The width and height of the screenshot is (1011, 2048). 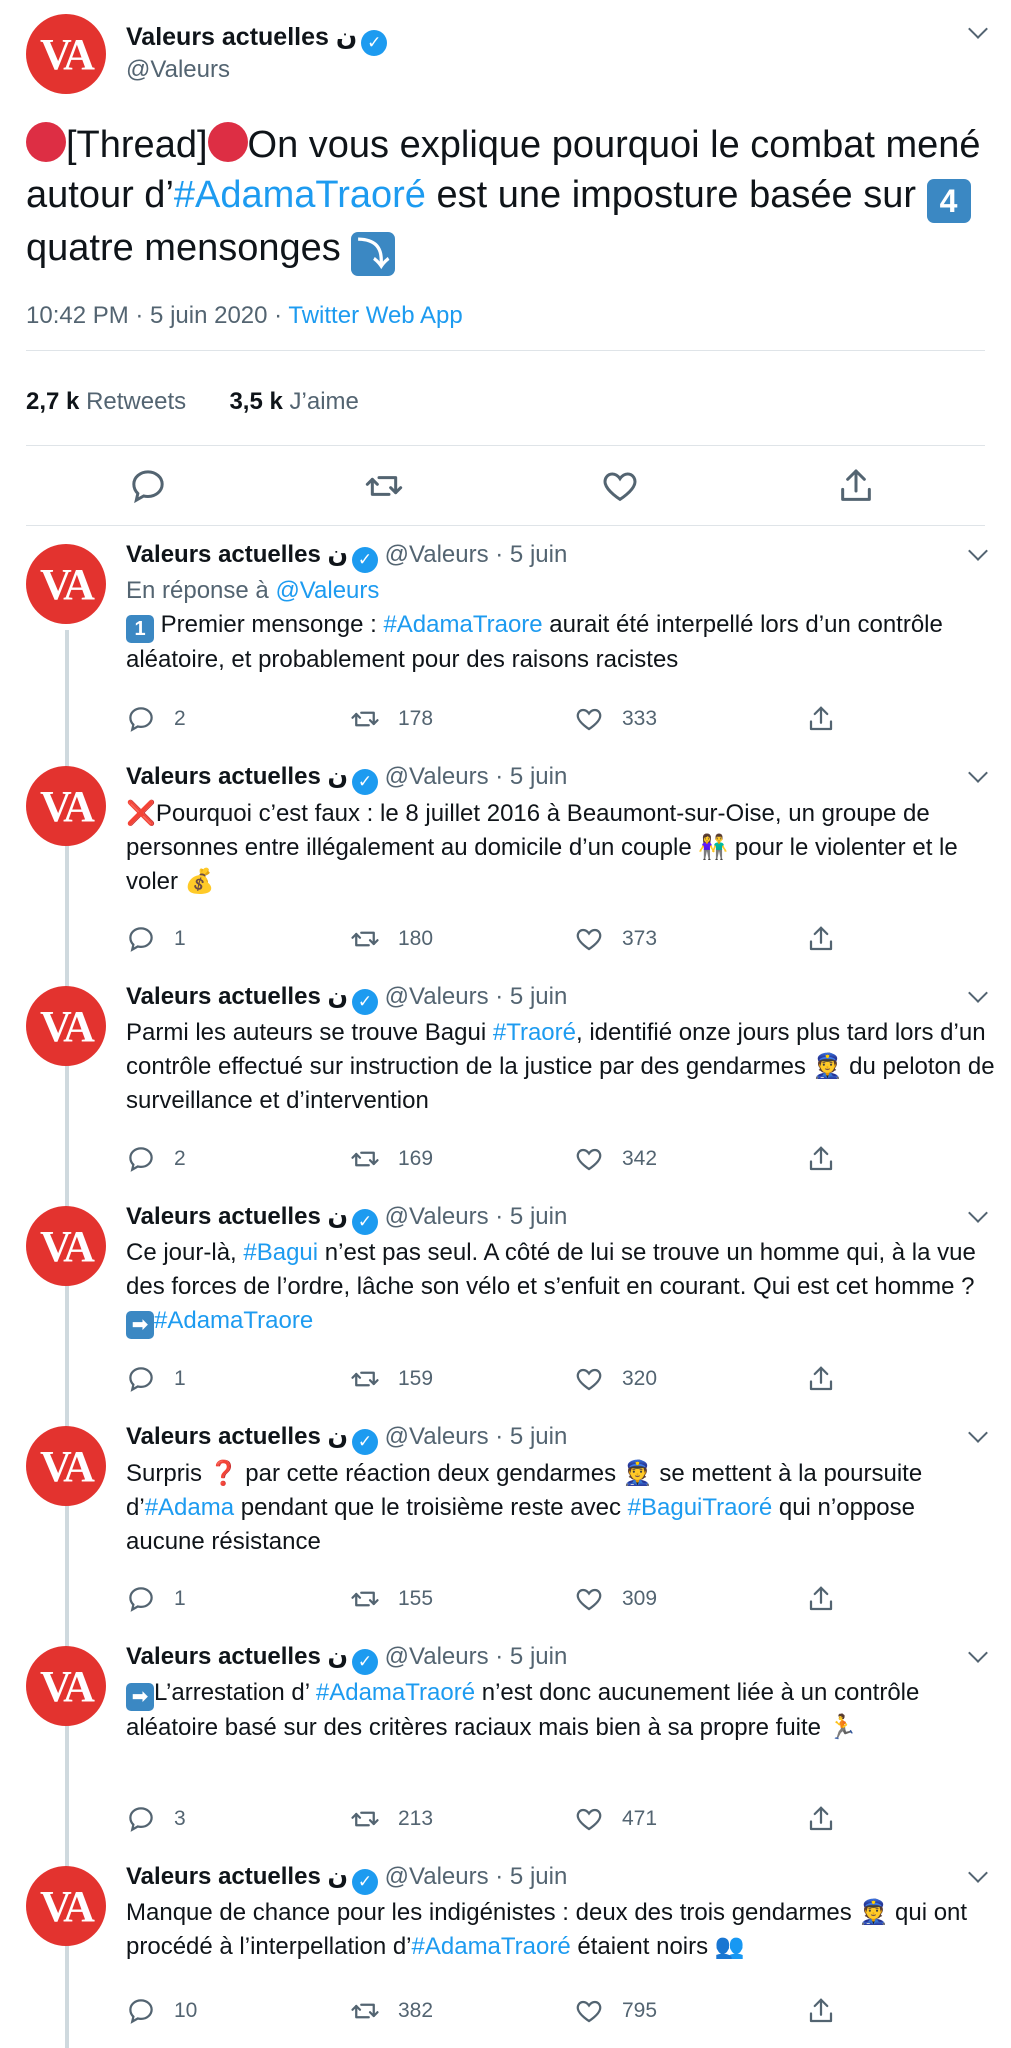 What do you see at coordinates (375, 315) in the screenshot?
I see `tweet-source-link: Twitter Web App` at bounding box center [375, 315].